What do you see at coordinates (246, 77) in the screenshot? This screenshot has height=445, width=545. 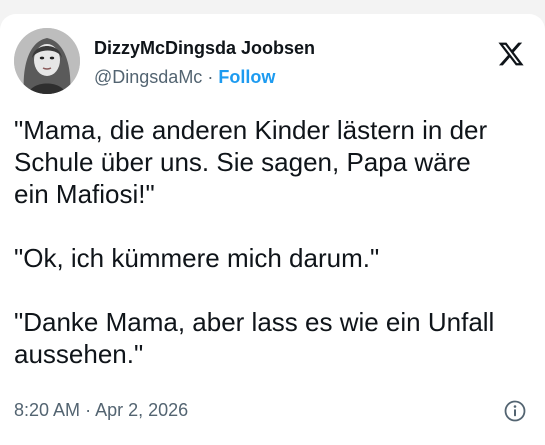 I see `follow-button: Follow` at bounding box center [246, 77].